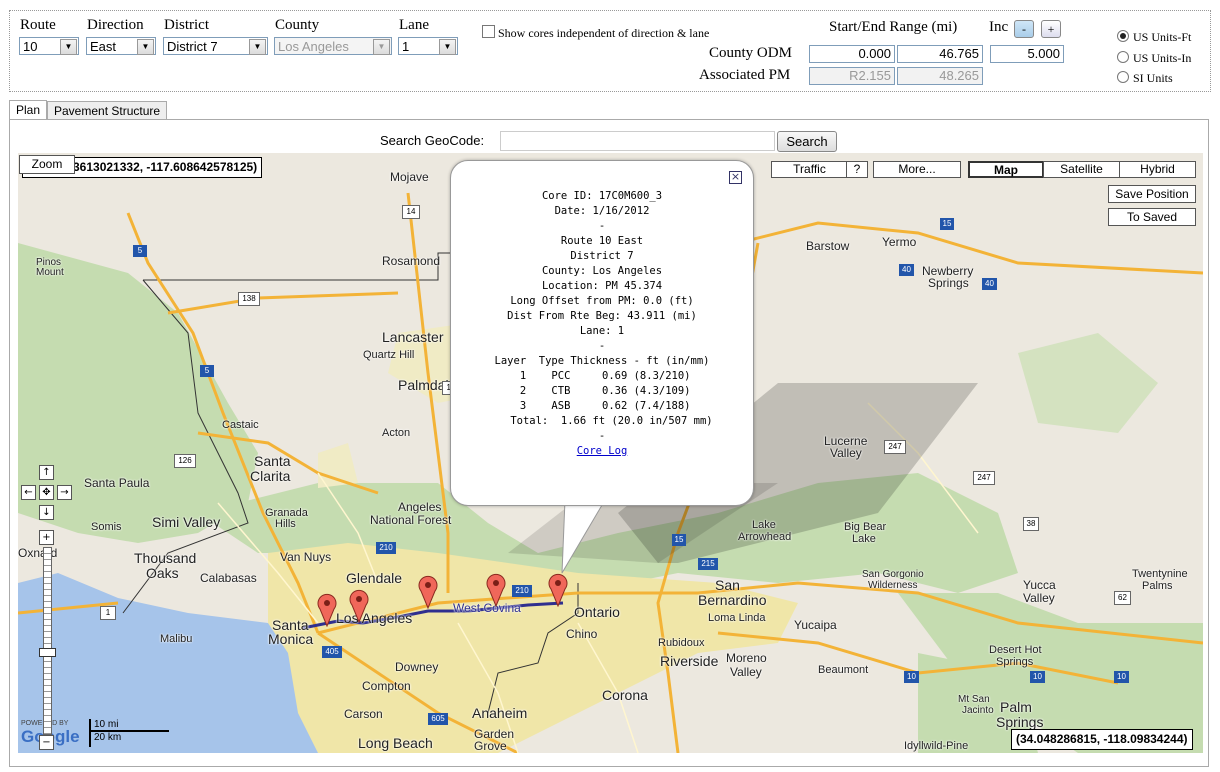 The image size is (1220, 772). Describe the element at coordinates (488, 31) in the screenshot. I see `independent-checkbox` at that location.